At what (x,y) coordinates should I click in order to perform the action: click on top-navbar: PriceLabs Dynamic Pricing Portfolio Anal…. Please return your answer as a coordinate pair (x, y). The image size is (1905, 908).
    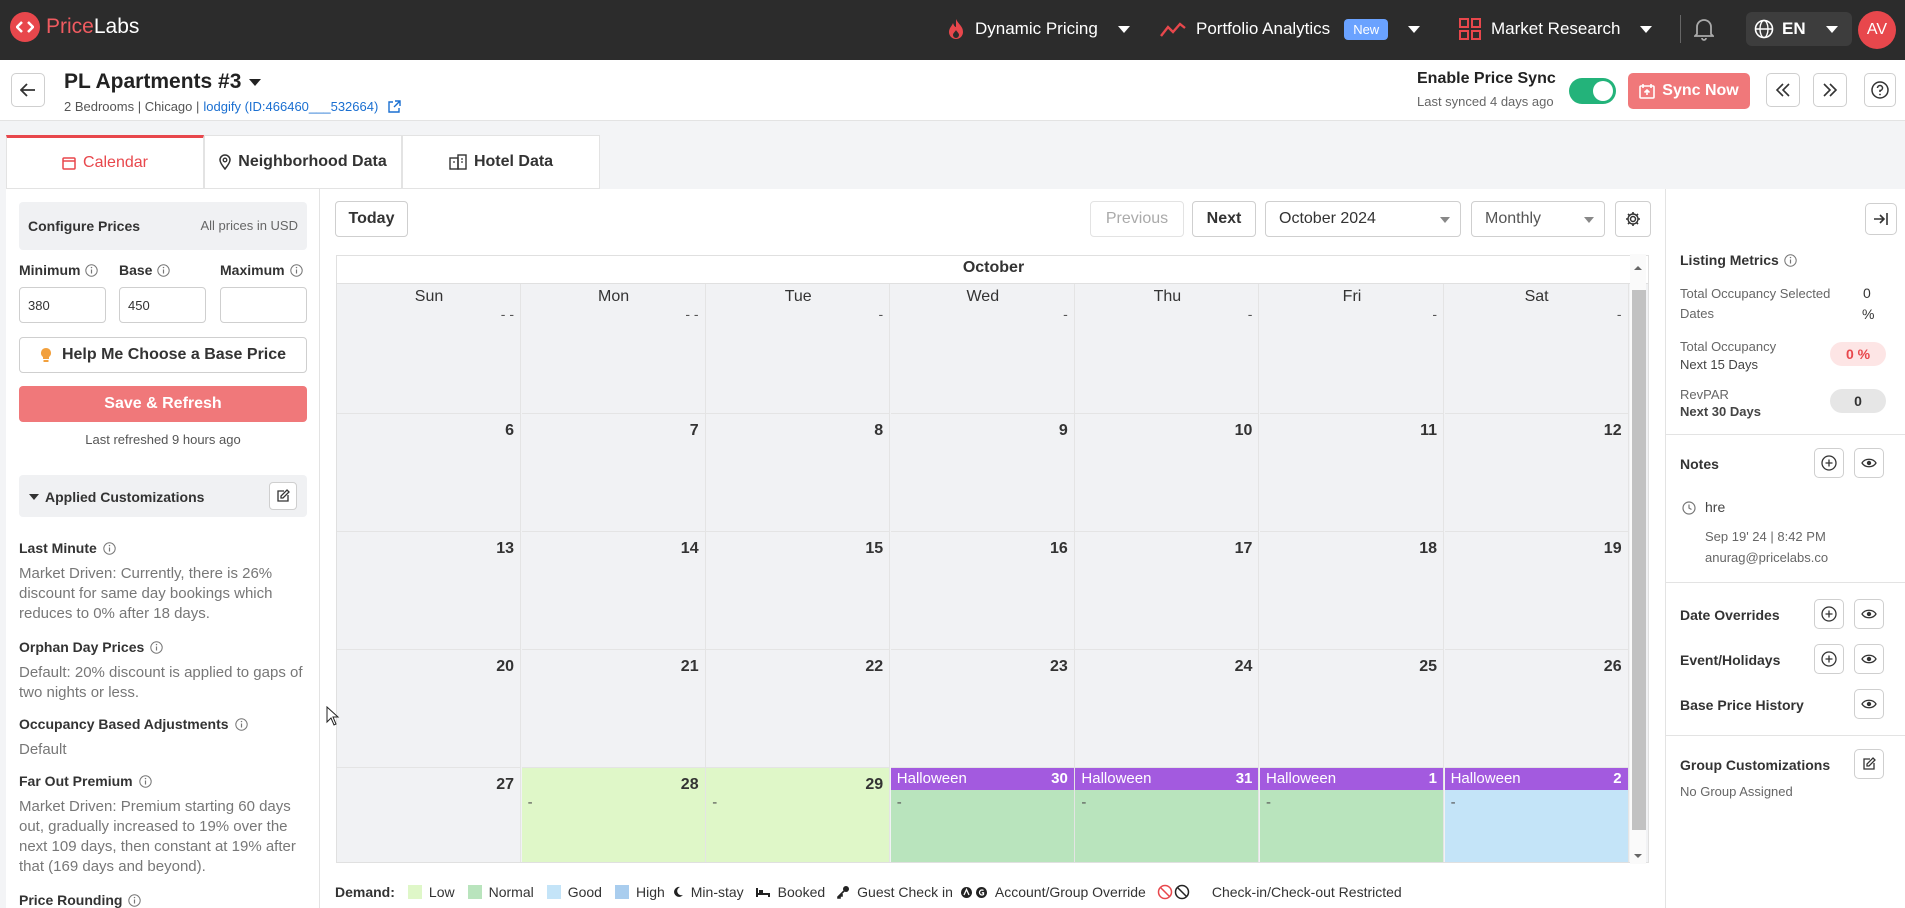
    Looking at the image, I should click on (952, 30).